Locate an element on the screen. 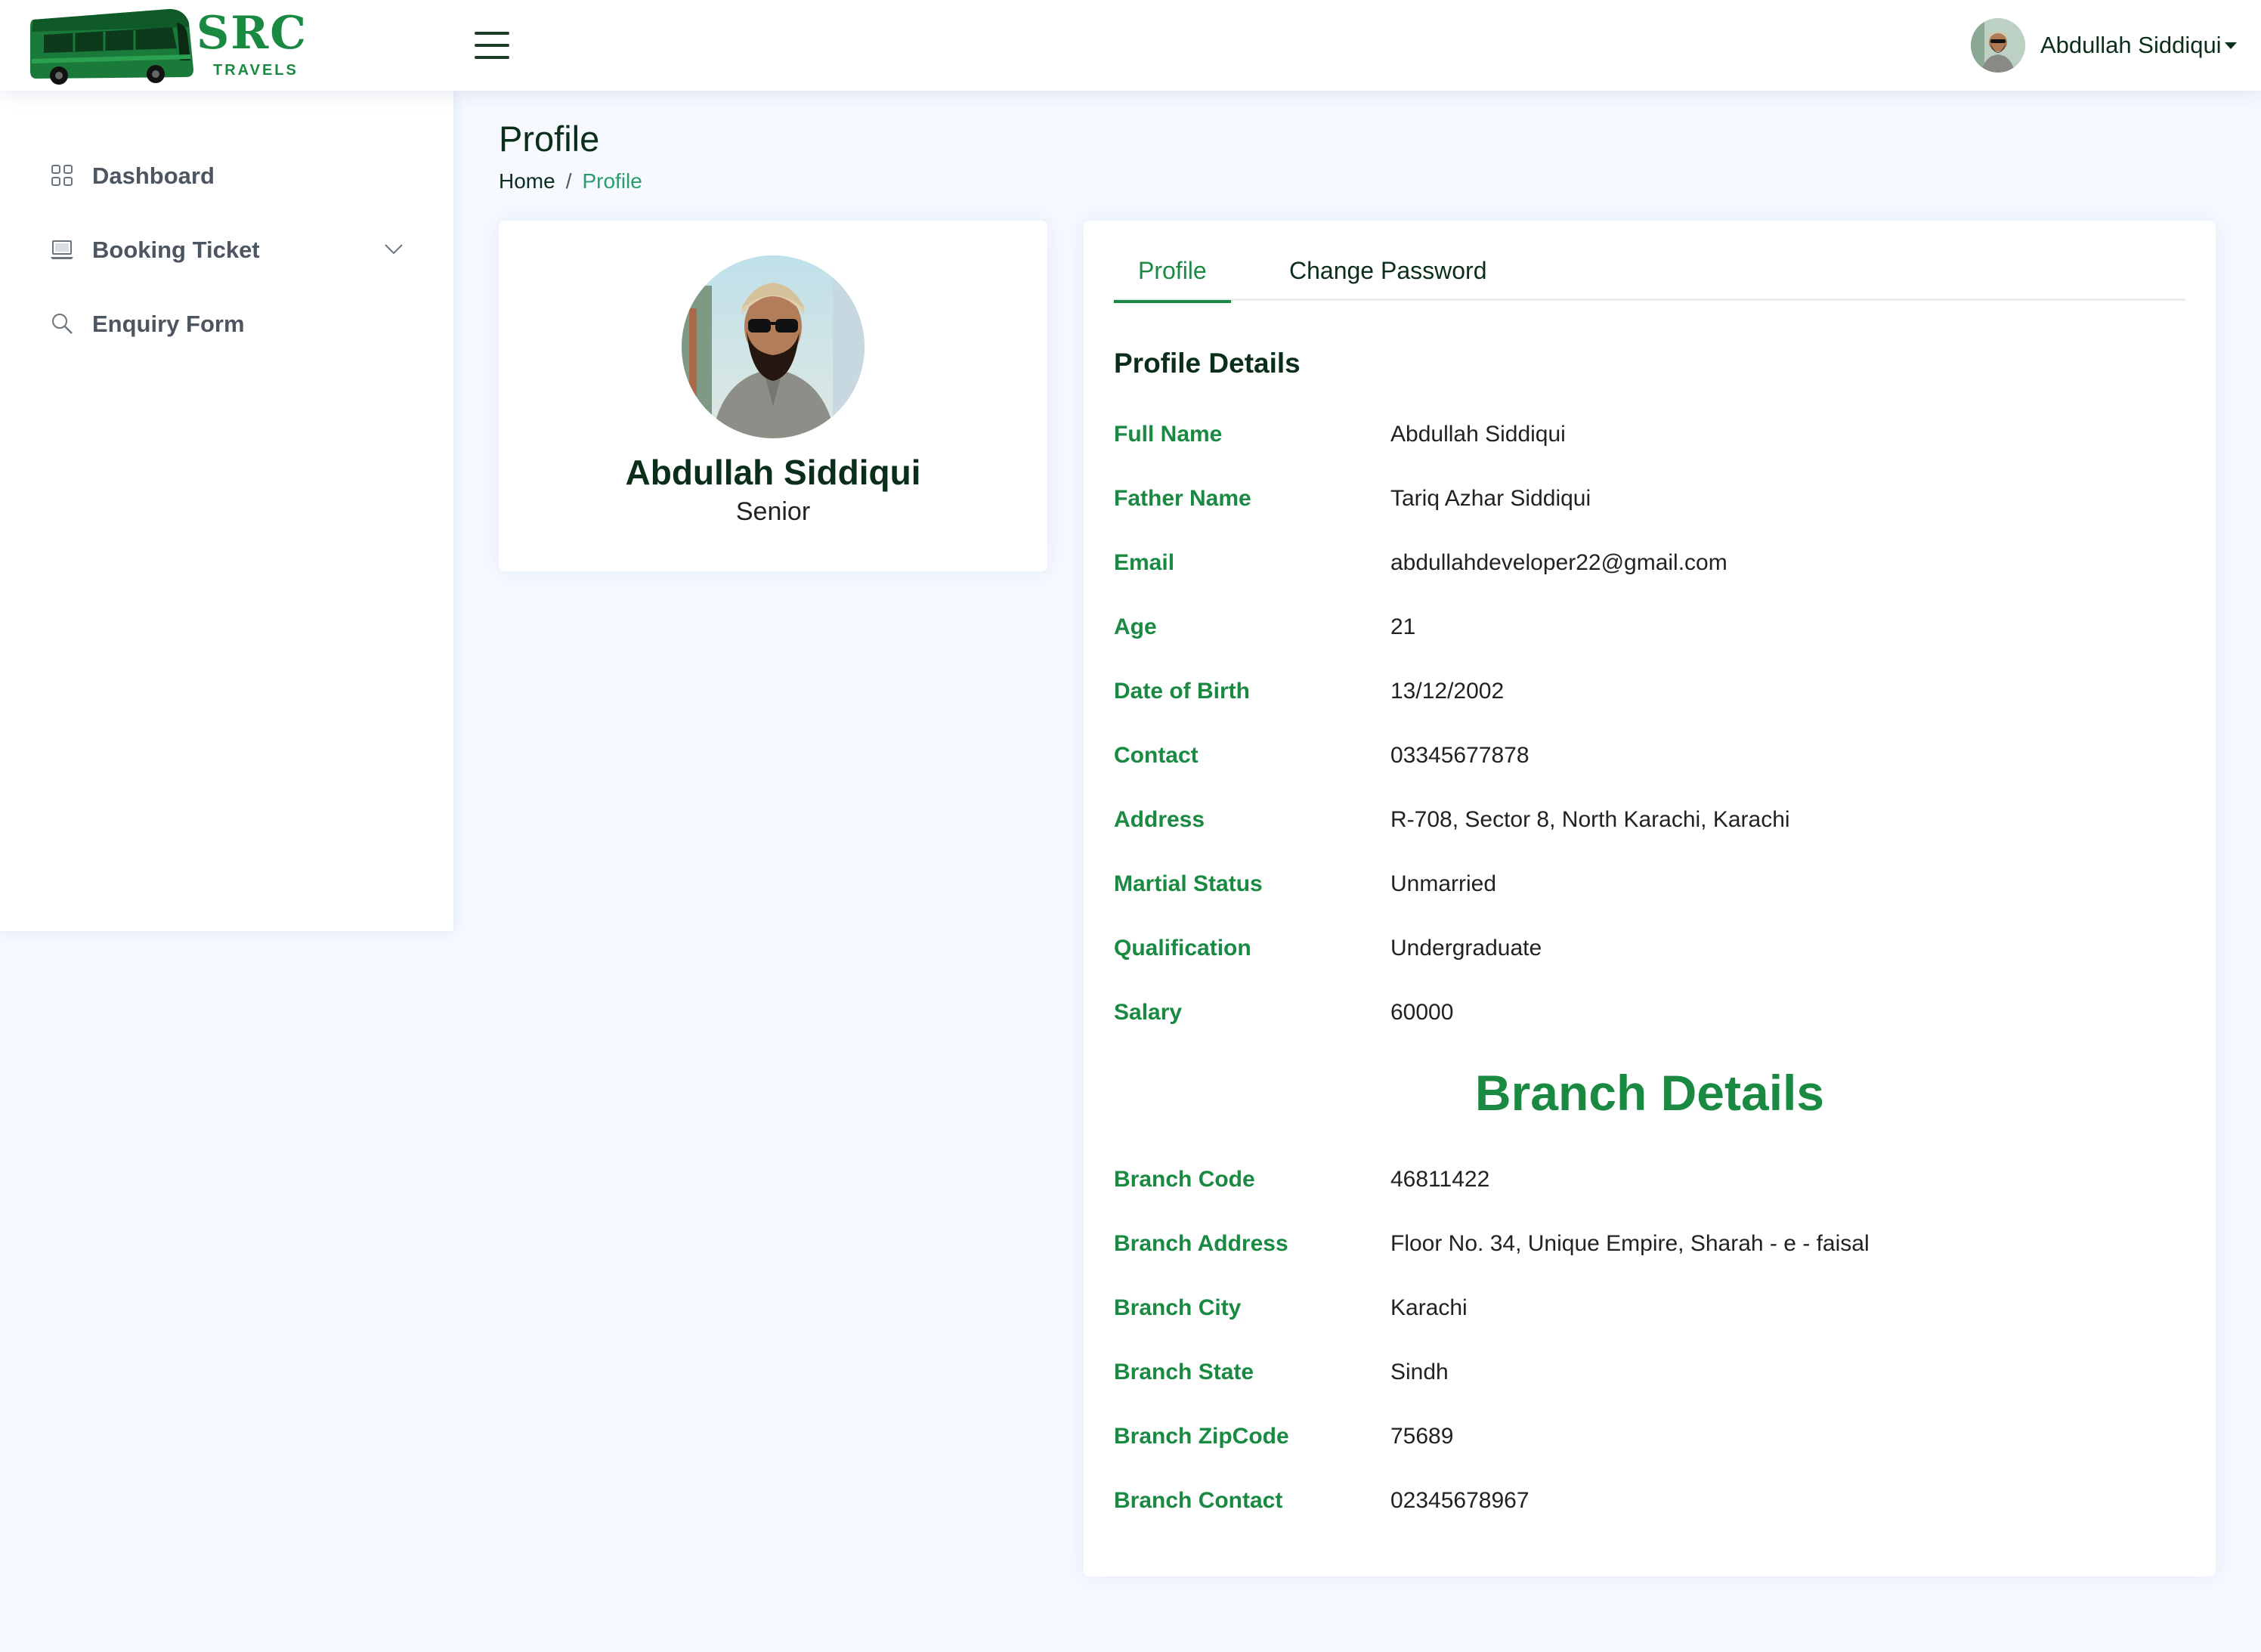 Image resolution: width=2261 pixels, height=1652 pixels. search-icon is located at coordinates (62, 324).